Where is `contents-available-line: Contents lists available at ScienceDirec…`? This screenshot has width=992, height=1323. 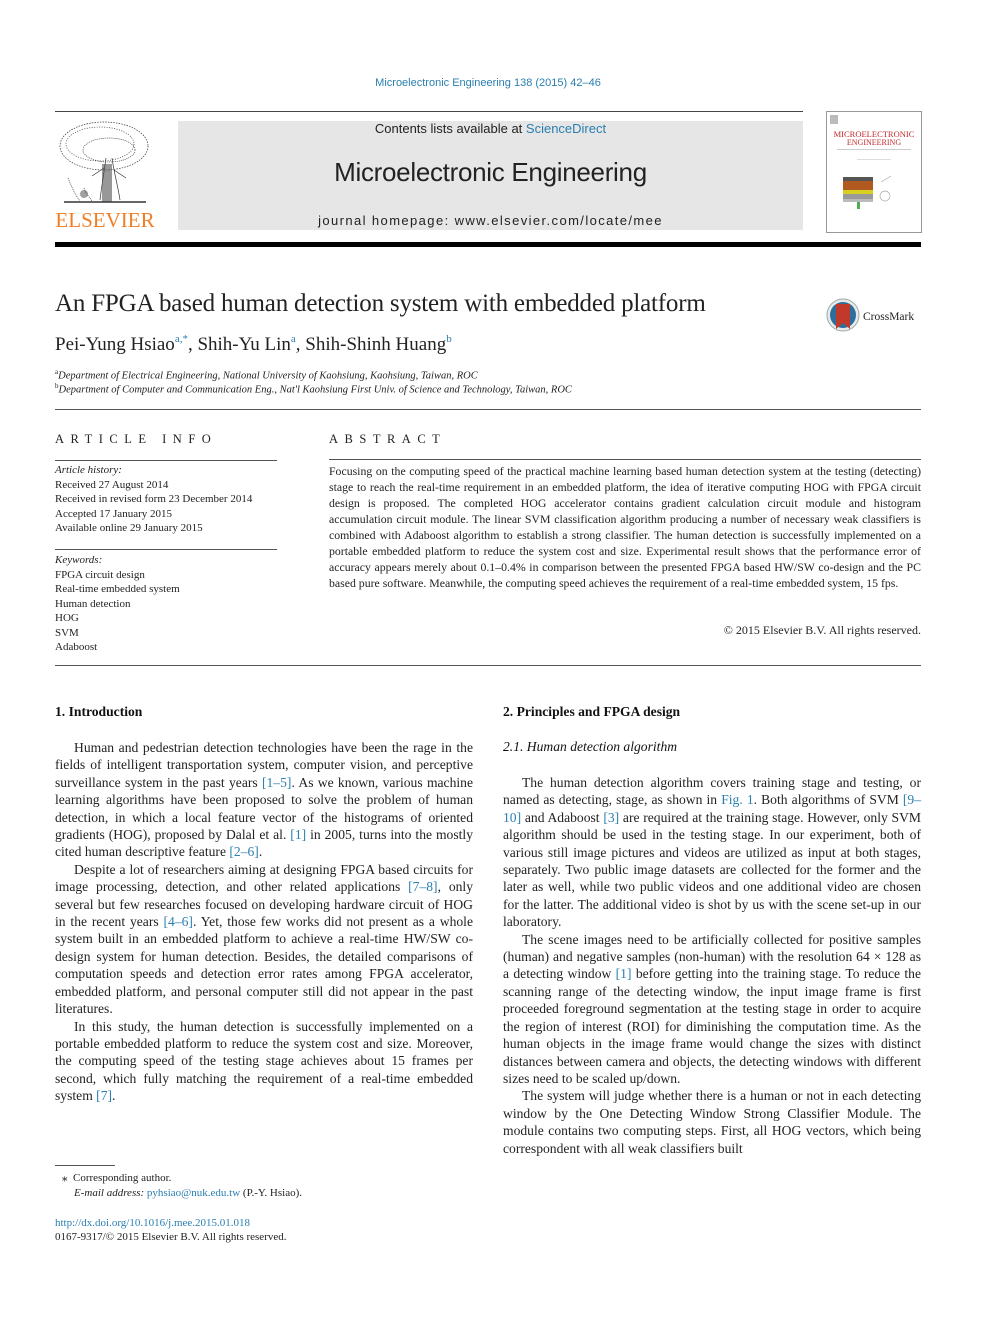
contents-available-line: Contents lists available at ScienceDirec… is located at coordinates (490, 128).